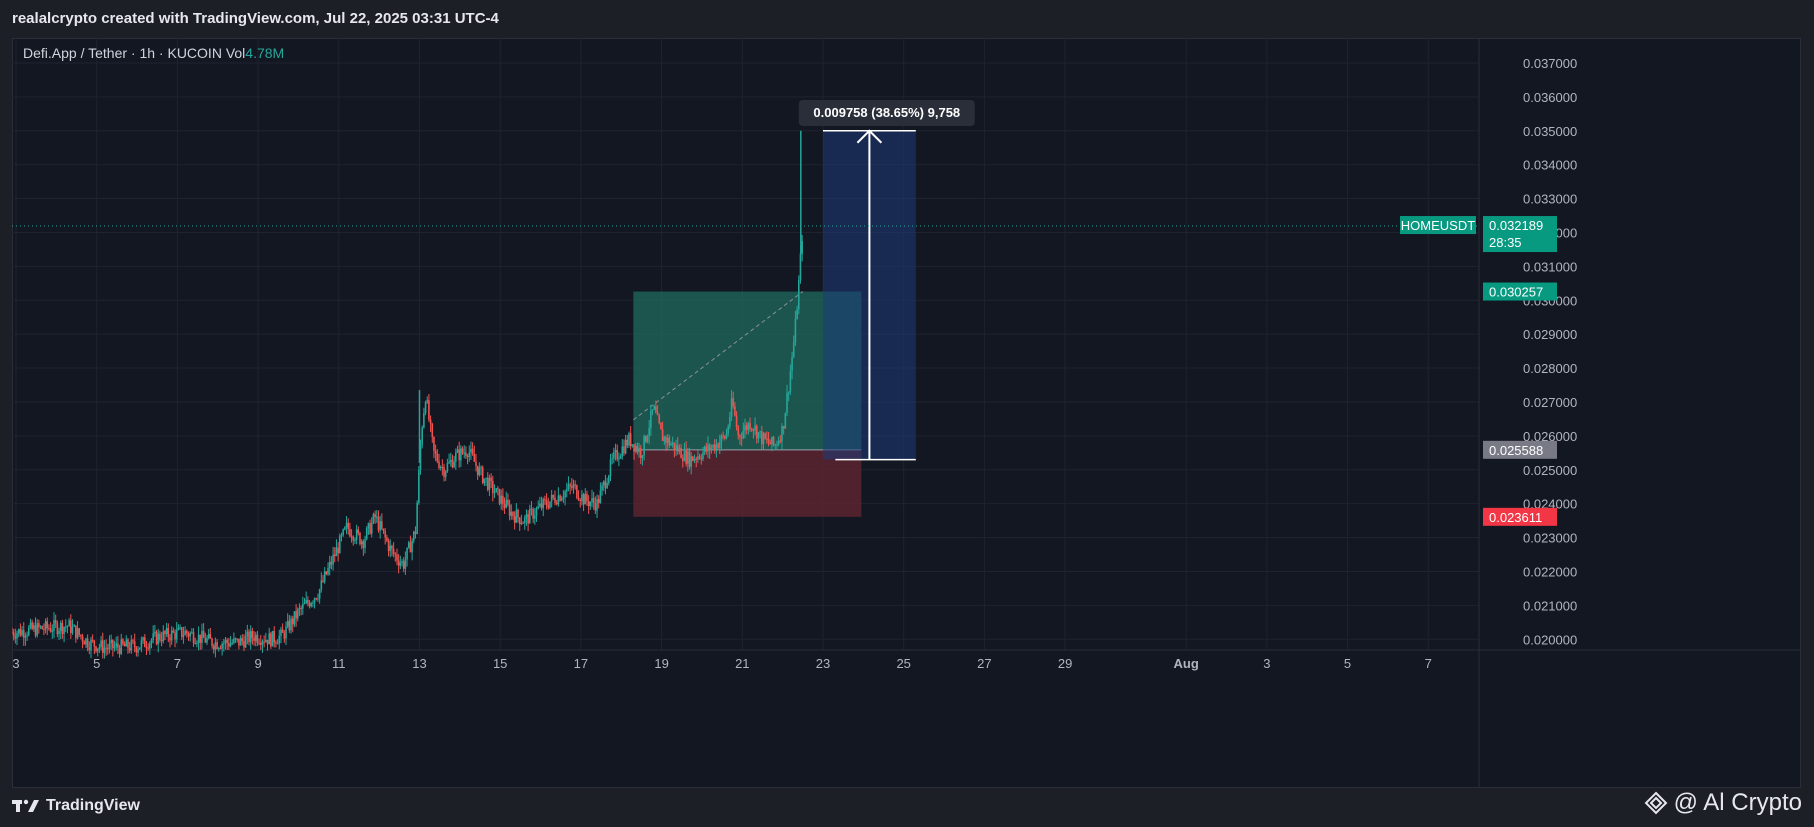 The height and width of the screenshot is (827, 1814). Describe the element at coordinates (581, 663) in the screenshot. I see `time-tick-label: 17` at that location.